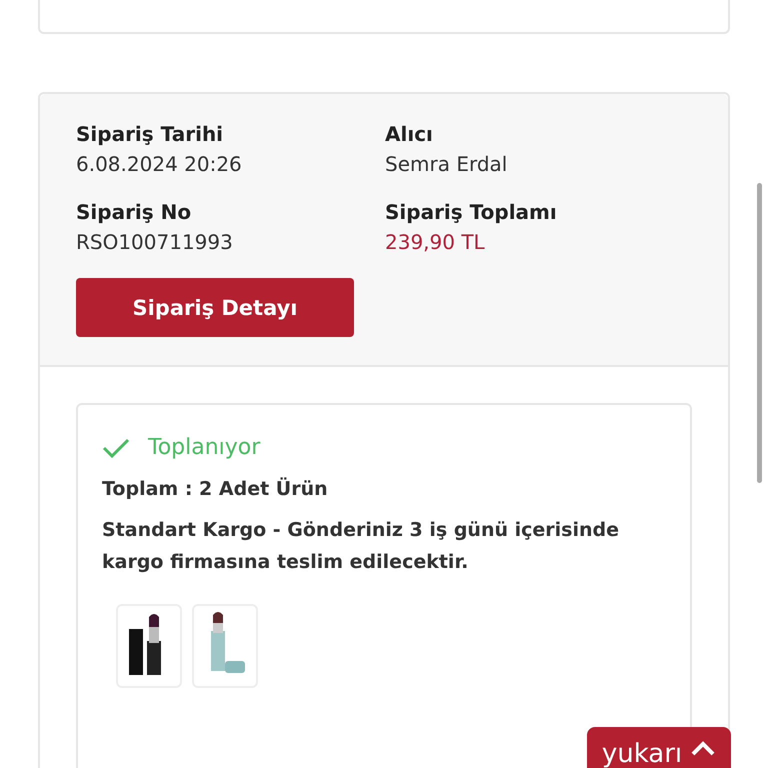 This screenshot has height=768, width=768. I want to click on order-detail-button: Sipariş Detayı, so click(215, 307).